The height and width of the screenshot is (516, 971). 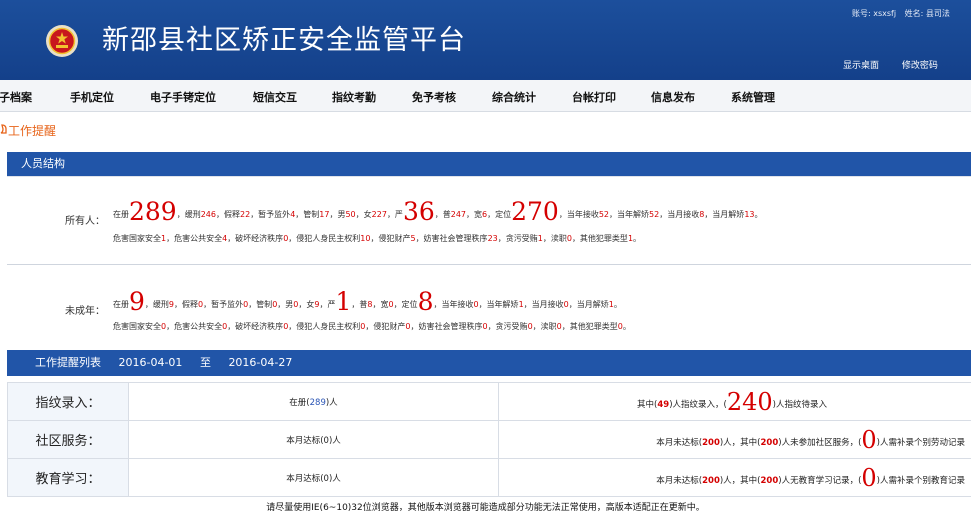 What do you see at coordinates (927, 13) in the screenshot?
I see `user-name-label: 姓名: 县司法` at bounding box center [927, 13].